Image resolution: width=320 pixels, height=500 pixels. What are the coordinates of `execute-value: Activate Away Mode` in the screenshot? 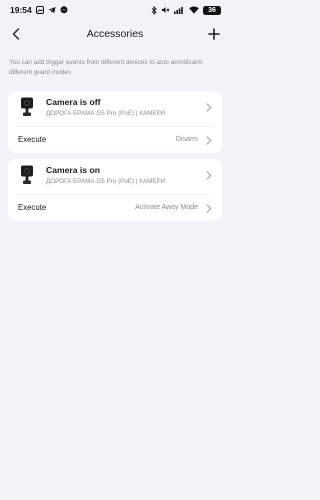 It's located at (166, 207).